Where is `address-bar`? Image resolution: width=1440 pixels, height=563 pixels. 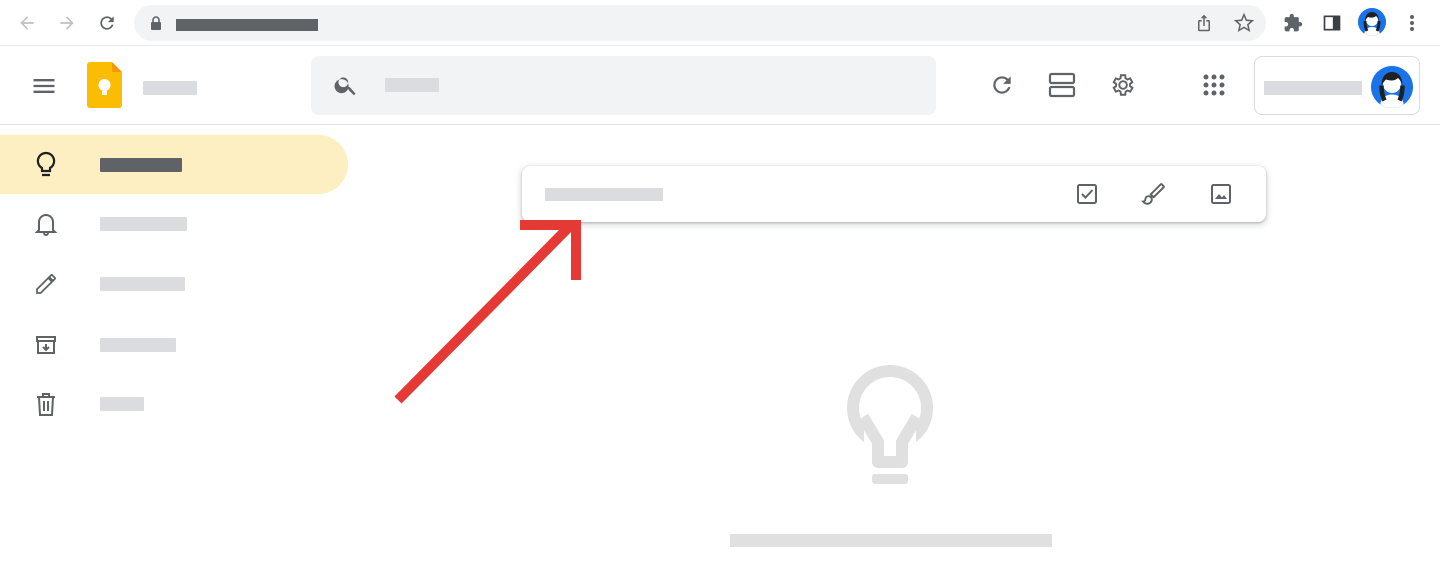
address-bar is located at coordinates (700, 23).